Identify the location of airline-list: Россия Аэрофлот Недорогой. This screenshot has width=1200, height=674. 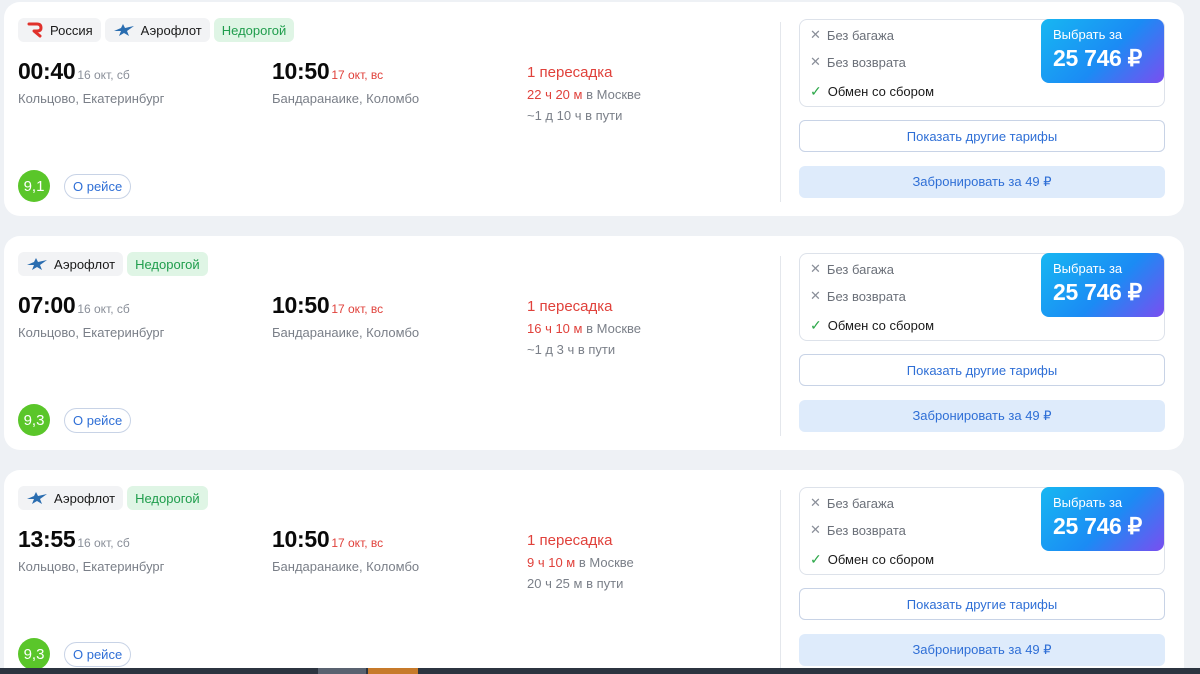
(156, 30).